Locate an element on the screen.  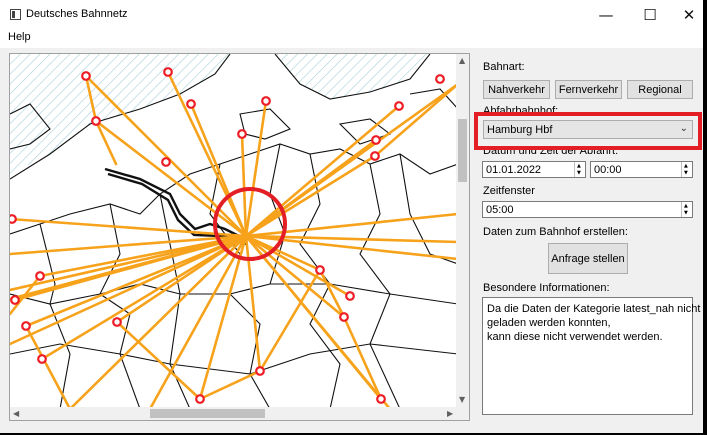
time-value: 00:00 is located at coordinates (608, 169).